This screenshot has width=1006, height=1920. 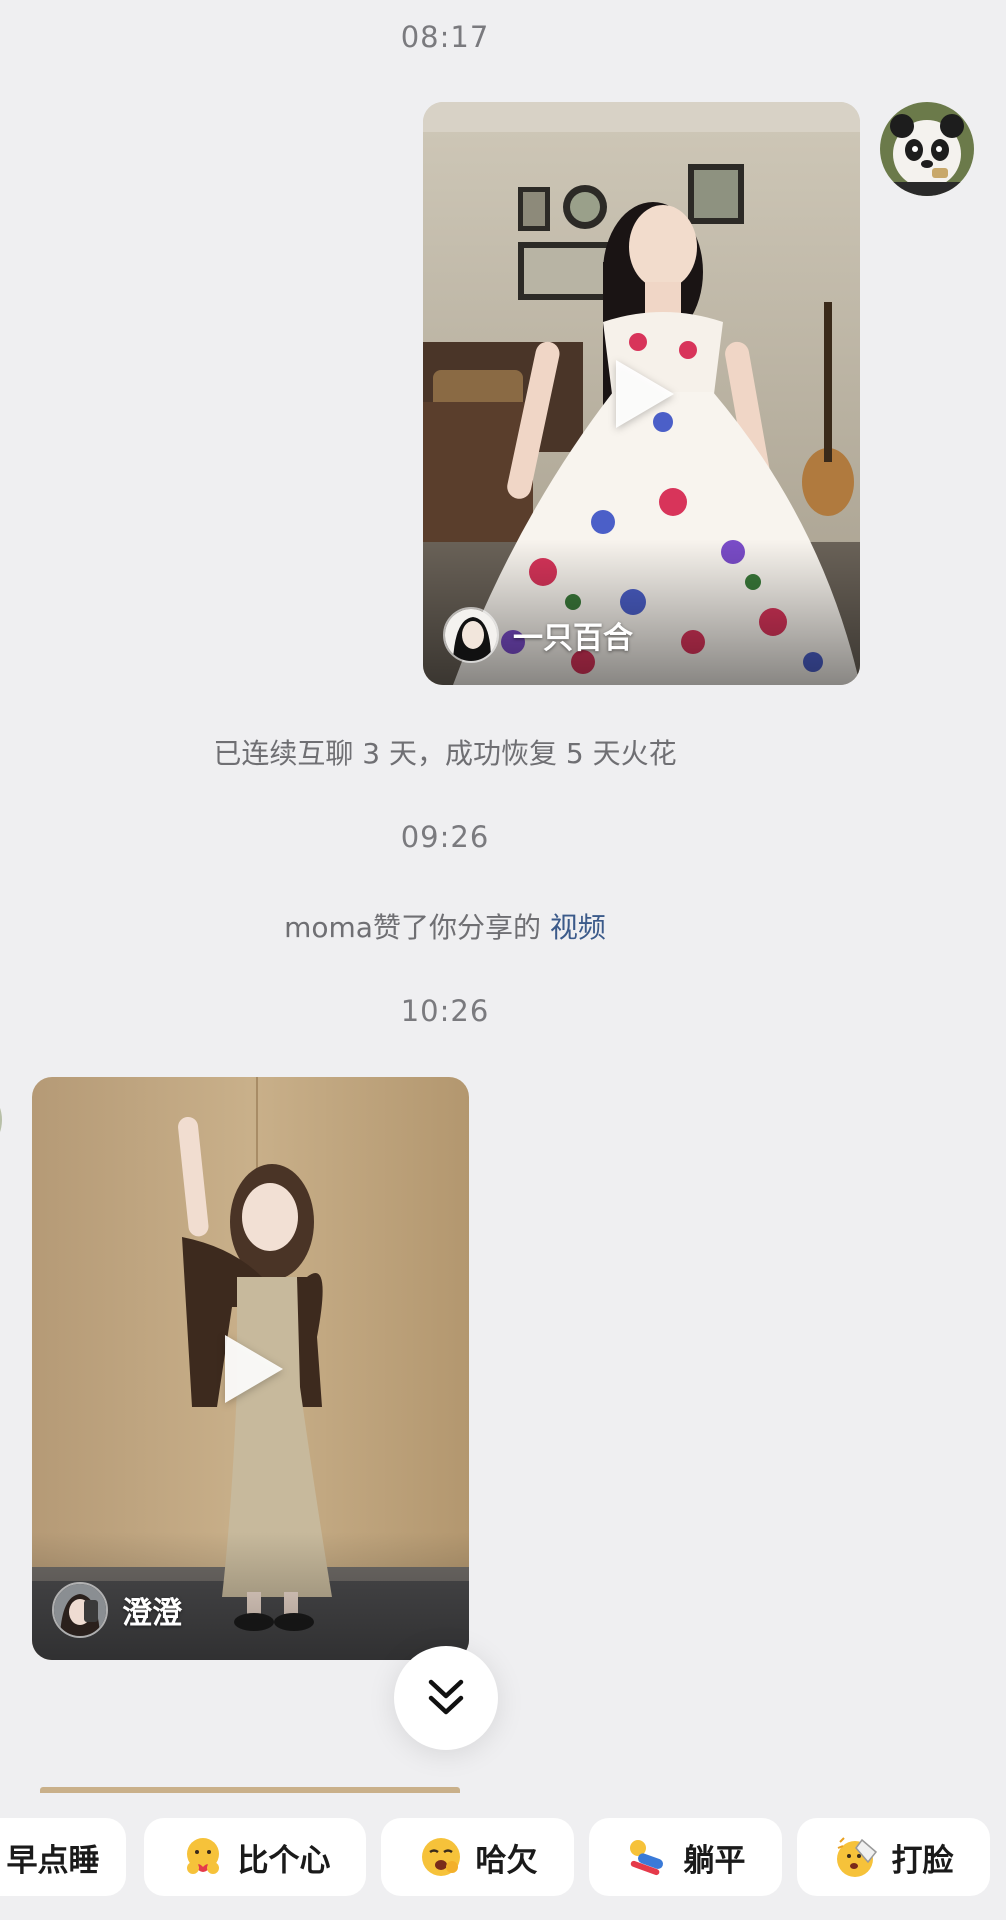 I want to click on received-video-card: 澄澄, so click(x=250, y=1368).